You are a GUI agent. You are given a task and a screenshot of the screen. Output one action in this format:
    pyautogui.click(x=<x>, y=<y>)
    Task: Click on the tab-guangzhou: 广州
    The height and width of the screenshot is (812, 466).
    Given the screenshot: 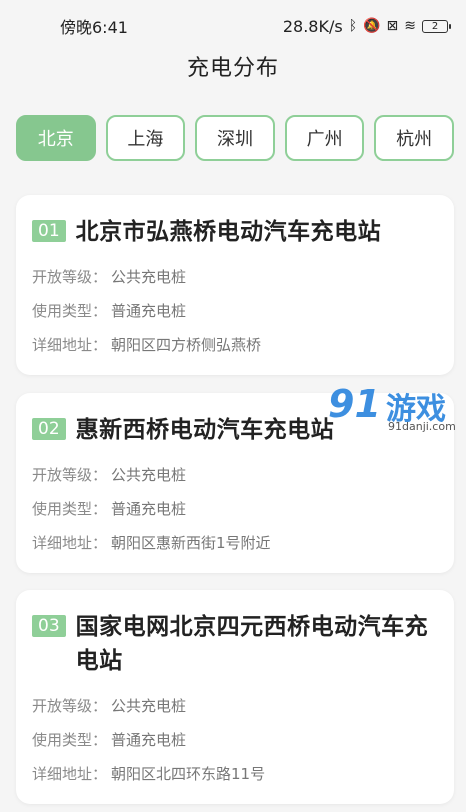 What is the action you would take?
    pyautogui.click(x=324, y=138)
    